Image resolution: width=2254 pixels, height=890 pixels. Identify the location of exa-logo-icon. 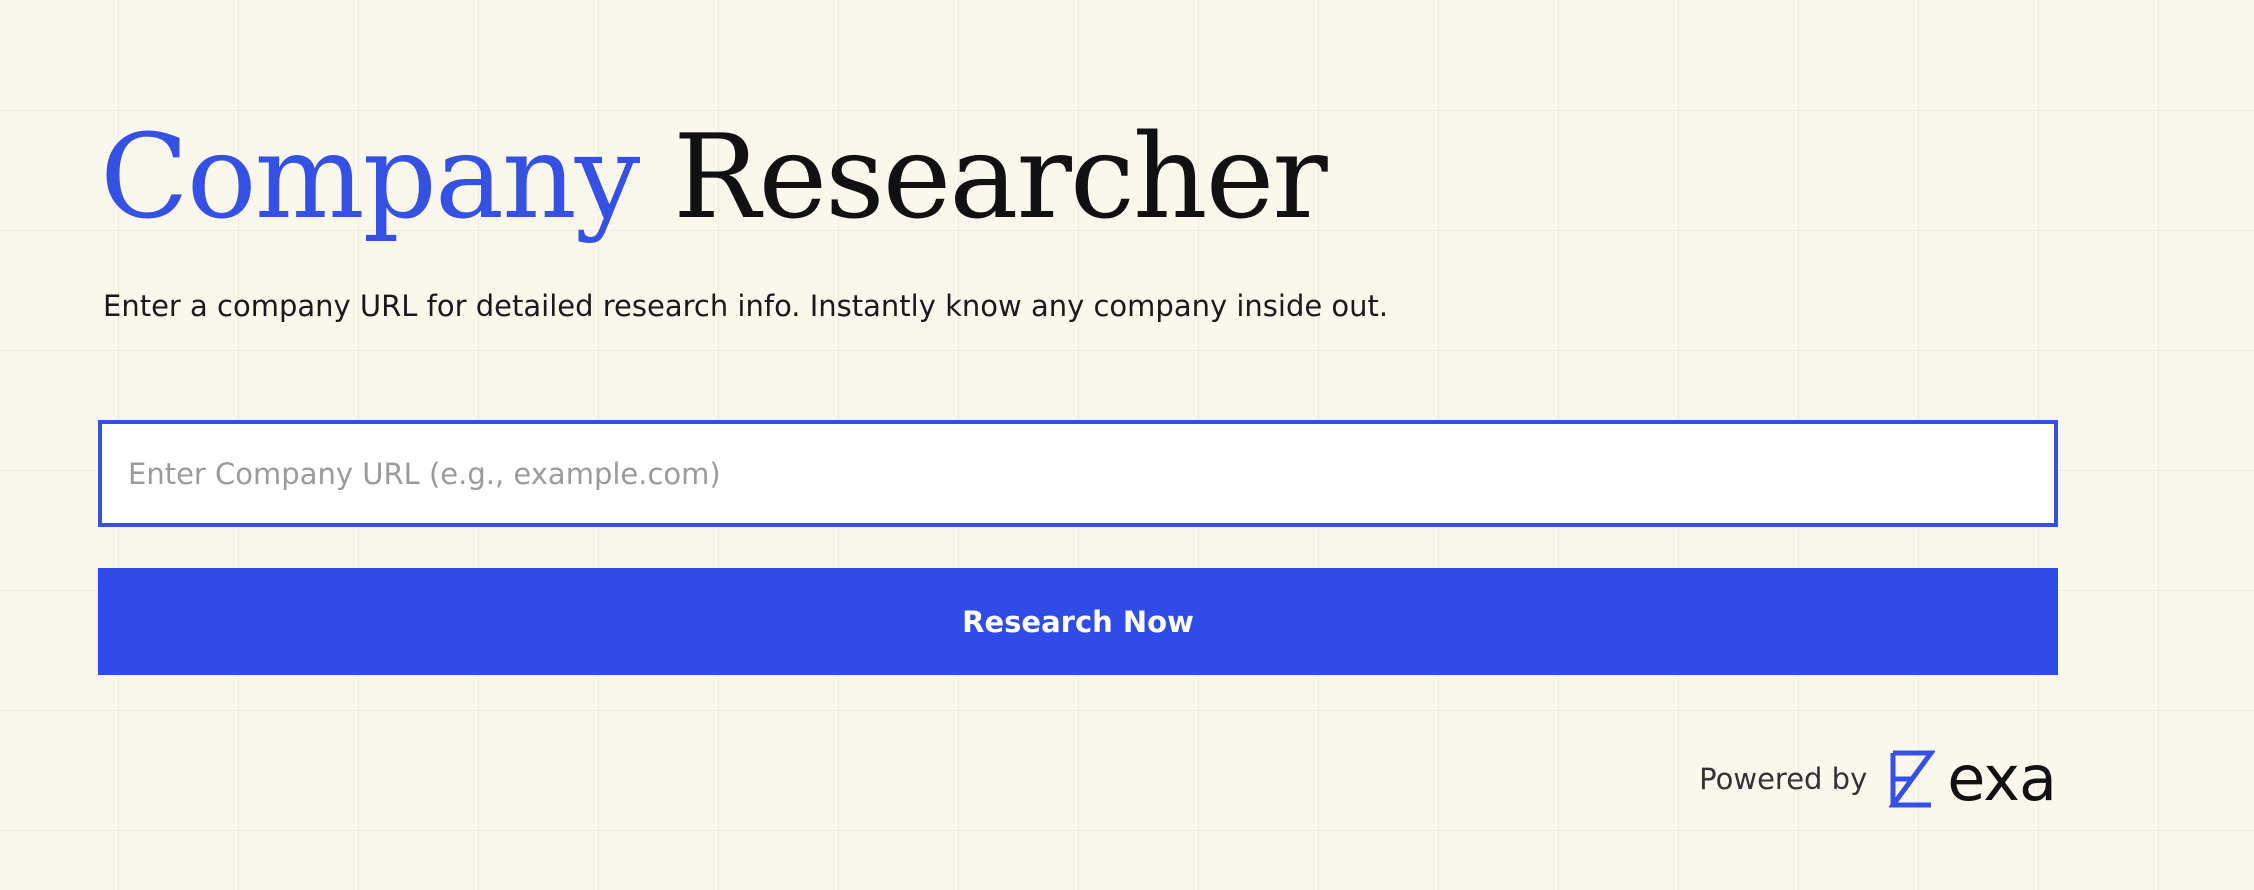
(1912, 779).